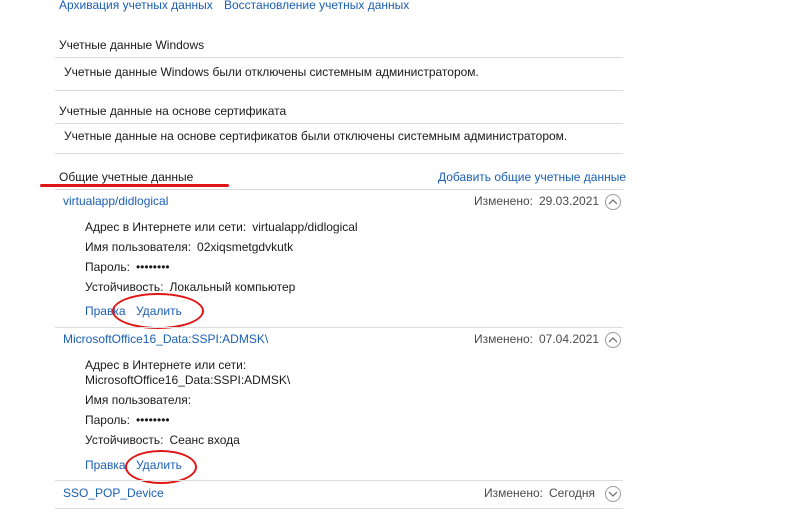  I want to click on credential-name-link: SSO_POP_Device, so click(113, 493).